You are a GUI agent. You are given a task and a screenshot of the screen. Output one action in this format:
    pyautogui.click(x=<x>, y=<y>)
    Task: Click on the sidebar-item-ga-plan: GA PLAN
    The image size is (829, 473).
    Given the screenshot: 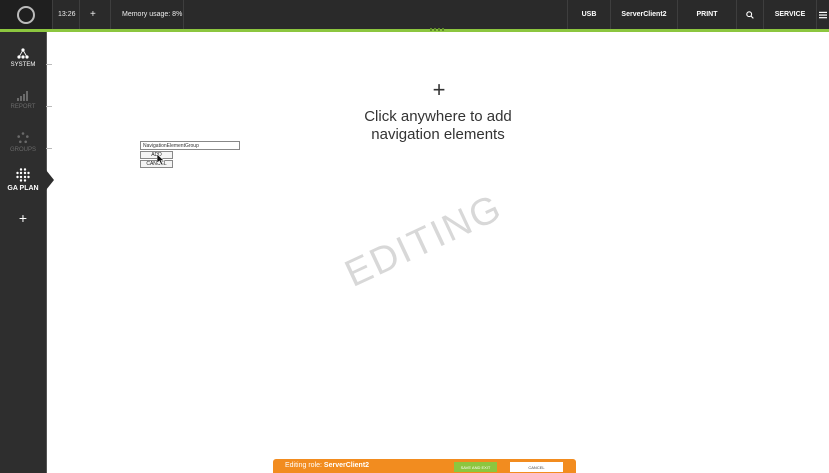 What is the action you would take?
    pyautogui.click(x=27, y=180)
    